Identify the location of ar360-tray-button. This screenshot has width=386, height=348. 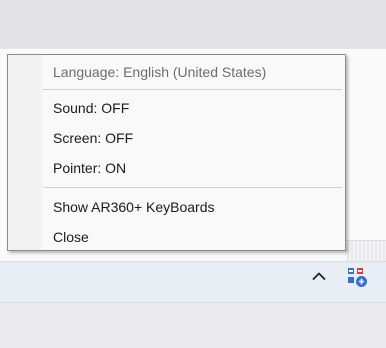
(357, 279).